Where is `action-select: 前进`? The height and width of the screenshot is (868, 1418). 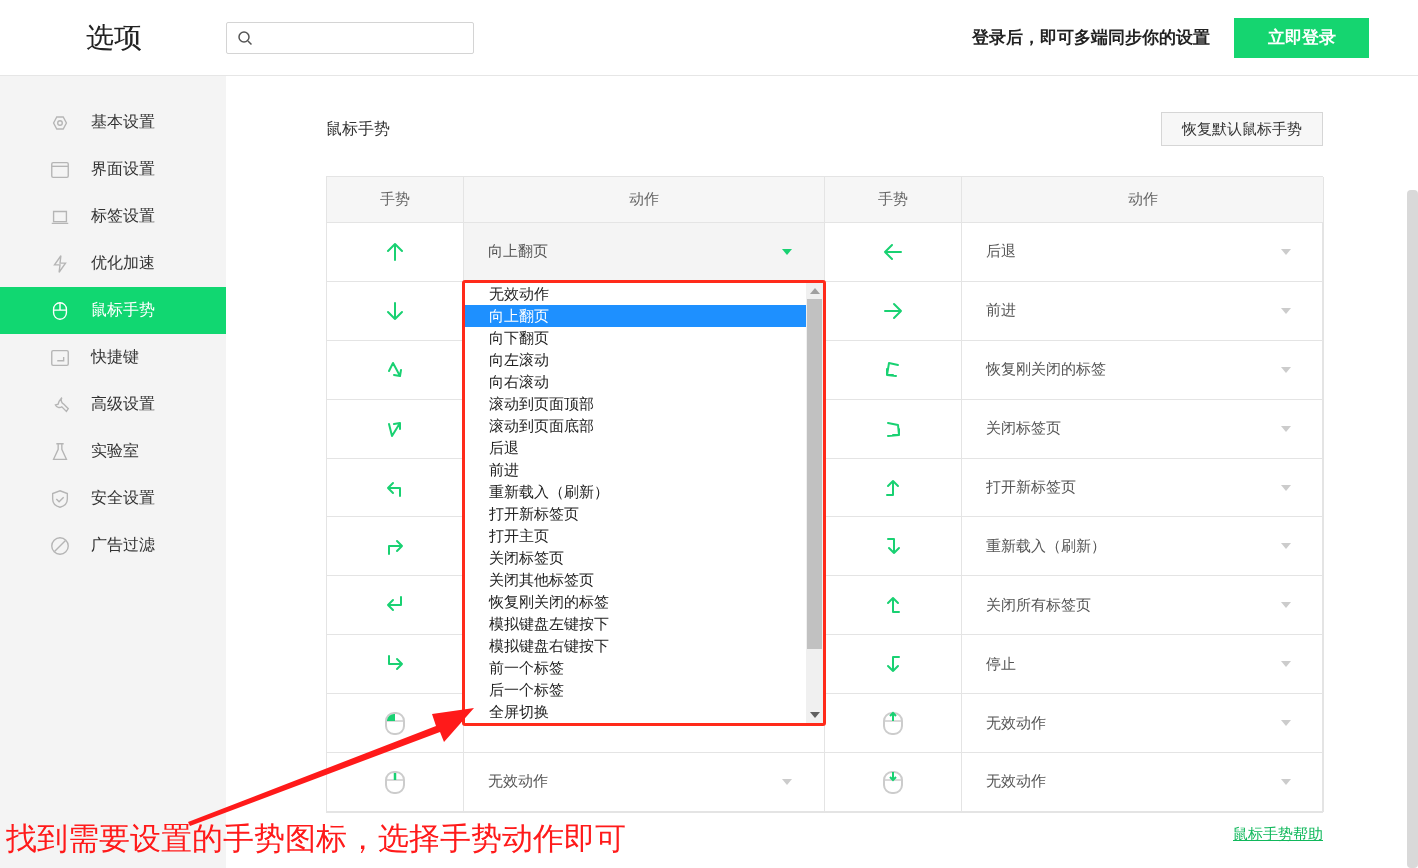
action-select: 前进 is located at coordinates (1142, 311).